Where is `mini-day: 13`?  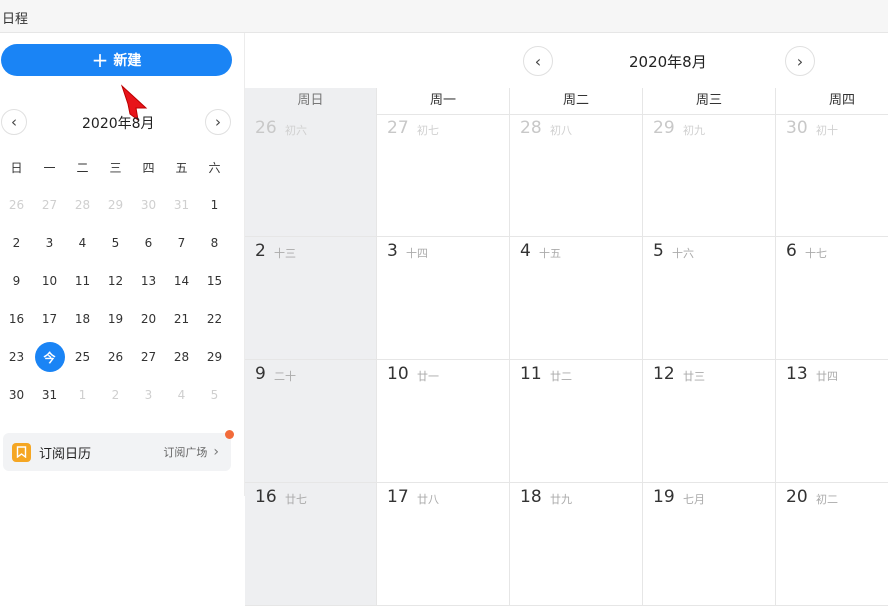 mini-day: 13 is located at coordinates (148, 281).